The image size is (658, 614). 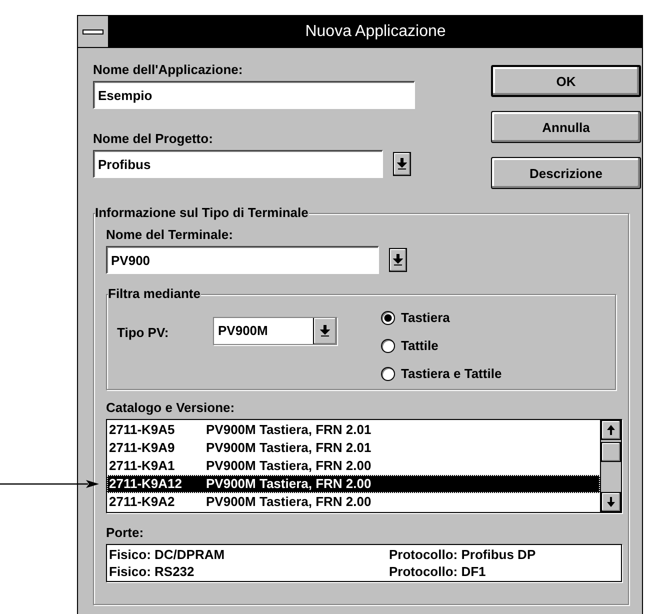 What do you see at coordinates (170, 408) in the screenshot?
I see `field-label: Catalogo e Versione:` at bounding box center [170, 408].